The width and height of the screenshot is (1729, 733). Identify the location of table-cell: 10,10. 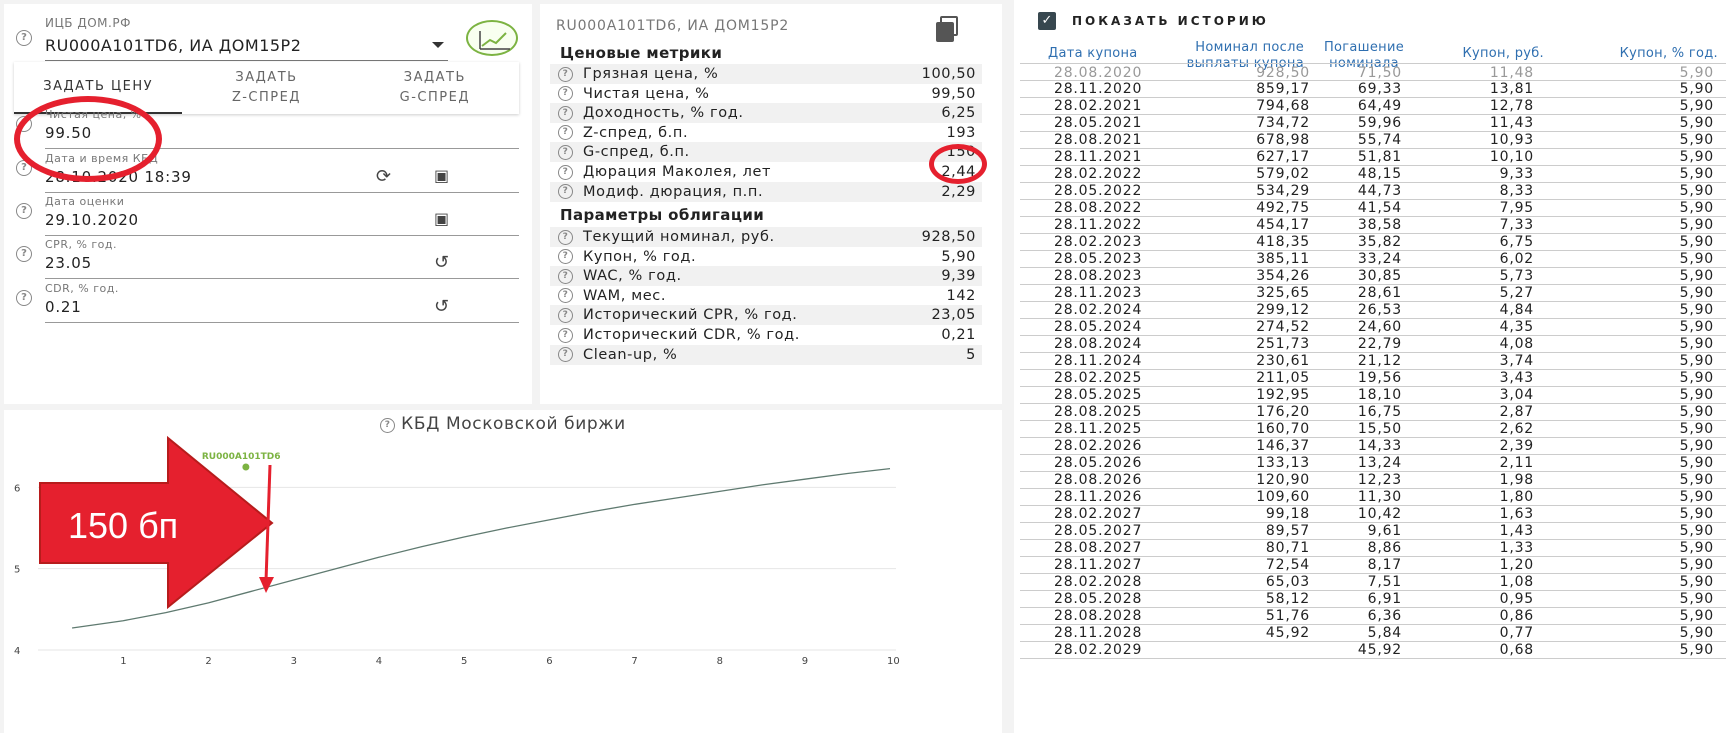
(1511, 157).